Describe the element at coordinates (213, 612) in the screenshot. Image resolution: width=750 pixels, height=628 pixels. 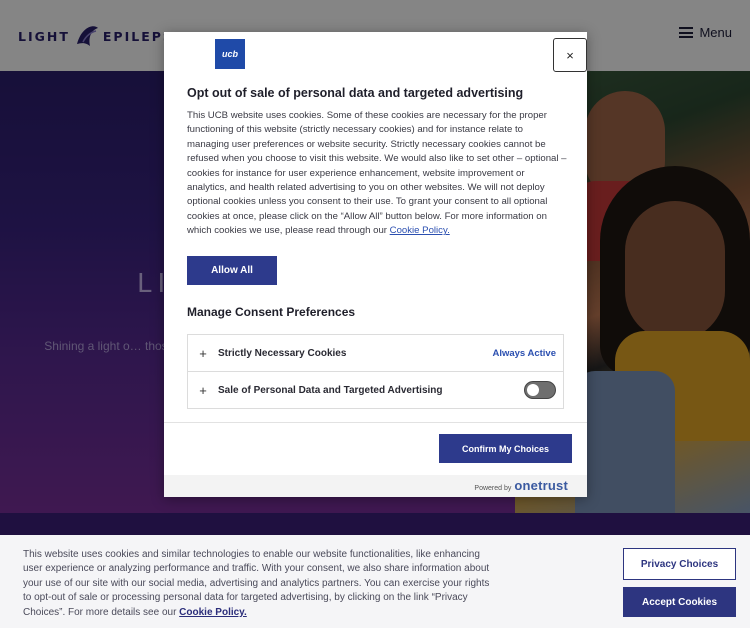
I see `banner-cookie-policy-link: Cookie Policy.` at that location.